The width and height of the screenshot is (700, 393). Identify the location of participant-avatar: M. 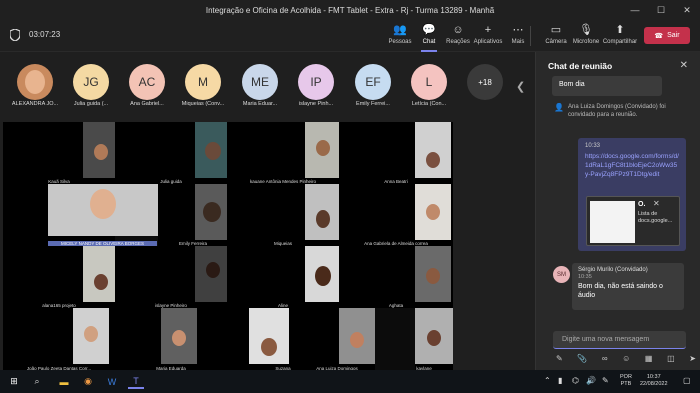
(203, 82).